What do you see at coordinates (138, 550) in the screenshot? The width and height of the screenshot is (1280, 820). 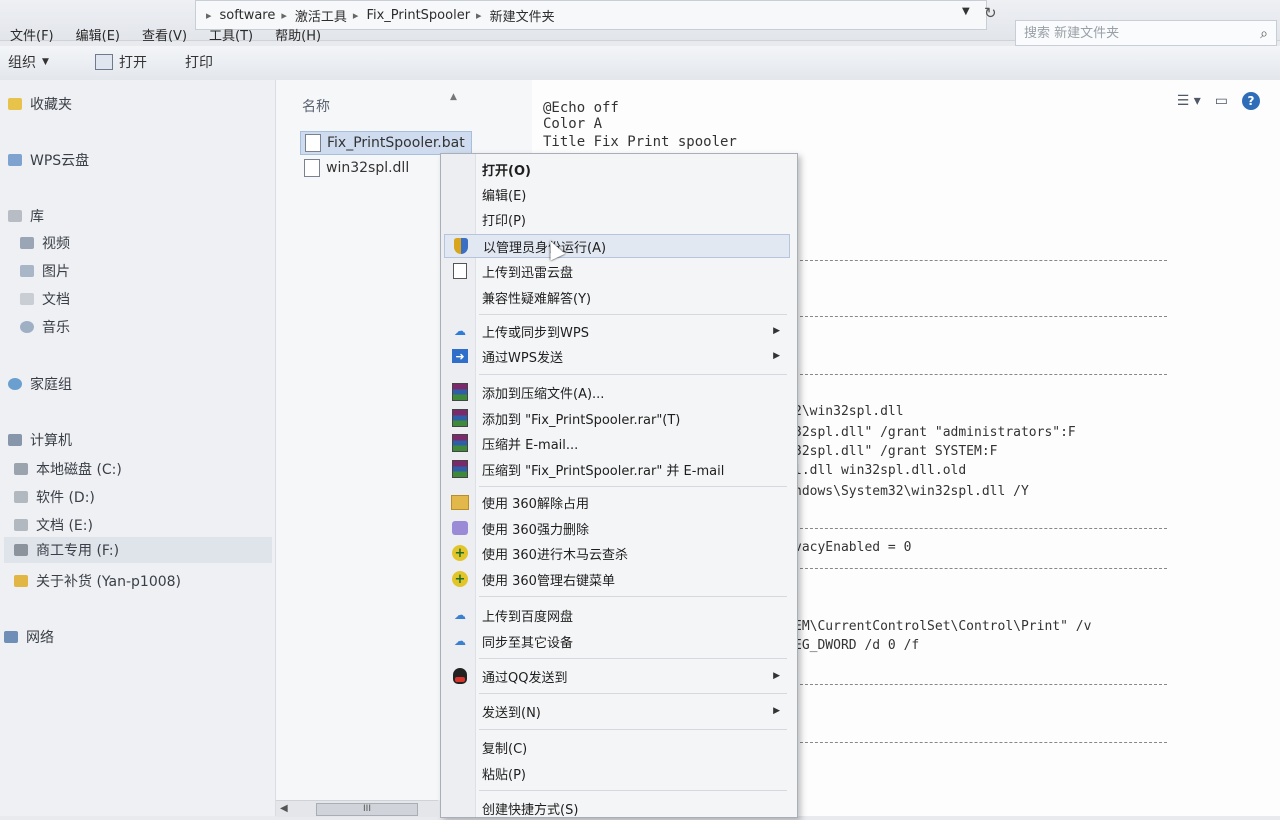 I see `nav-drive-f: 商工专用 (F:)` at bounding box center [138, 550].